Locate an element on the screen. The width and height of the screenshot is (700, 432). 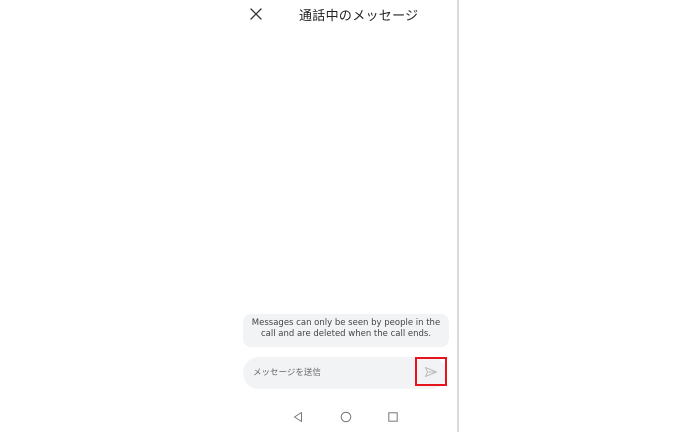
panel-divider is located at coordinates (458, 216).